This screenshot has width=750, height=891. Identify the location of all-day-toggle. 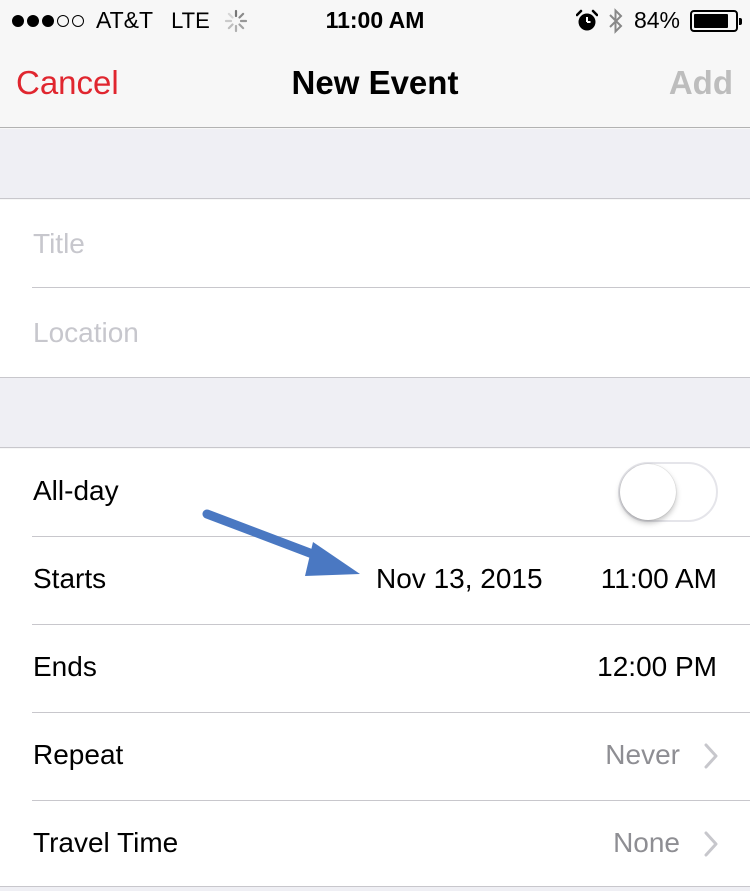
(668, 492).